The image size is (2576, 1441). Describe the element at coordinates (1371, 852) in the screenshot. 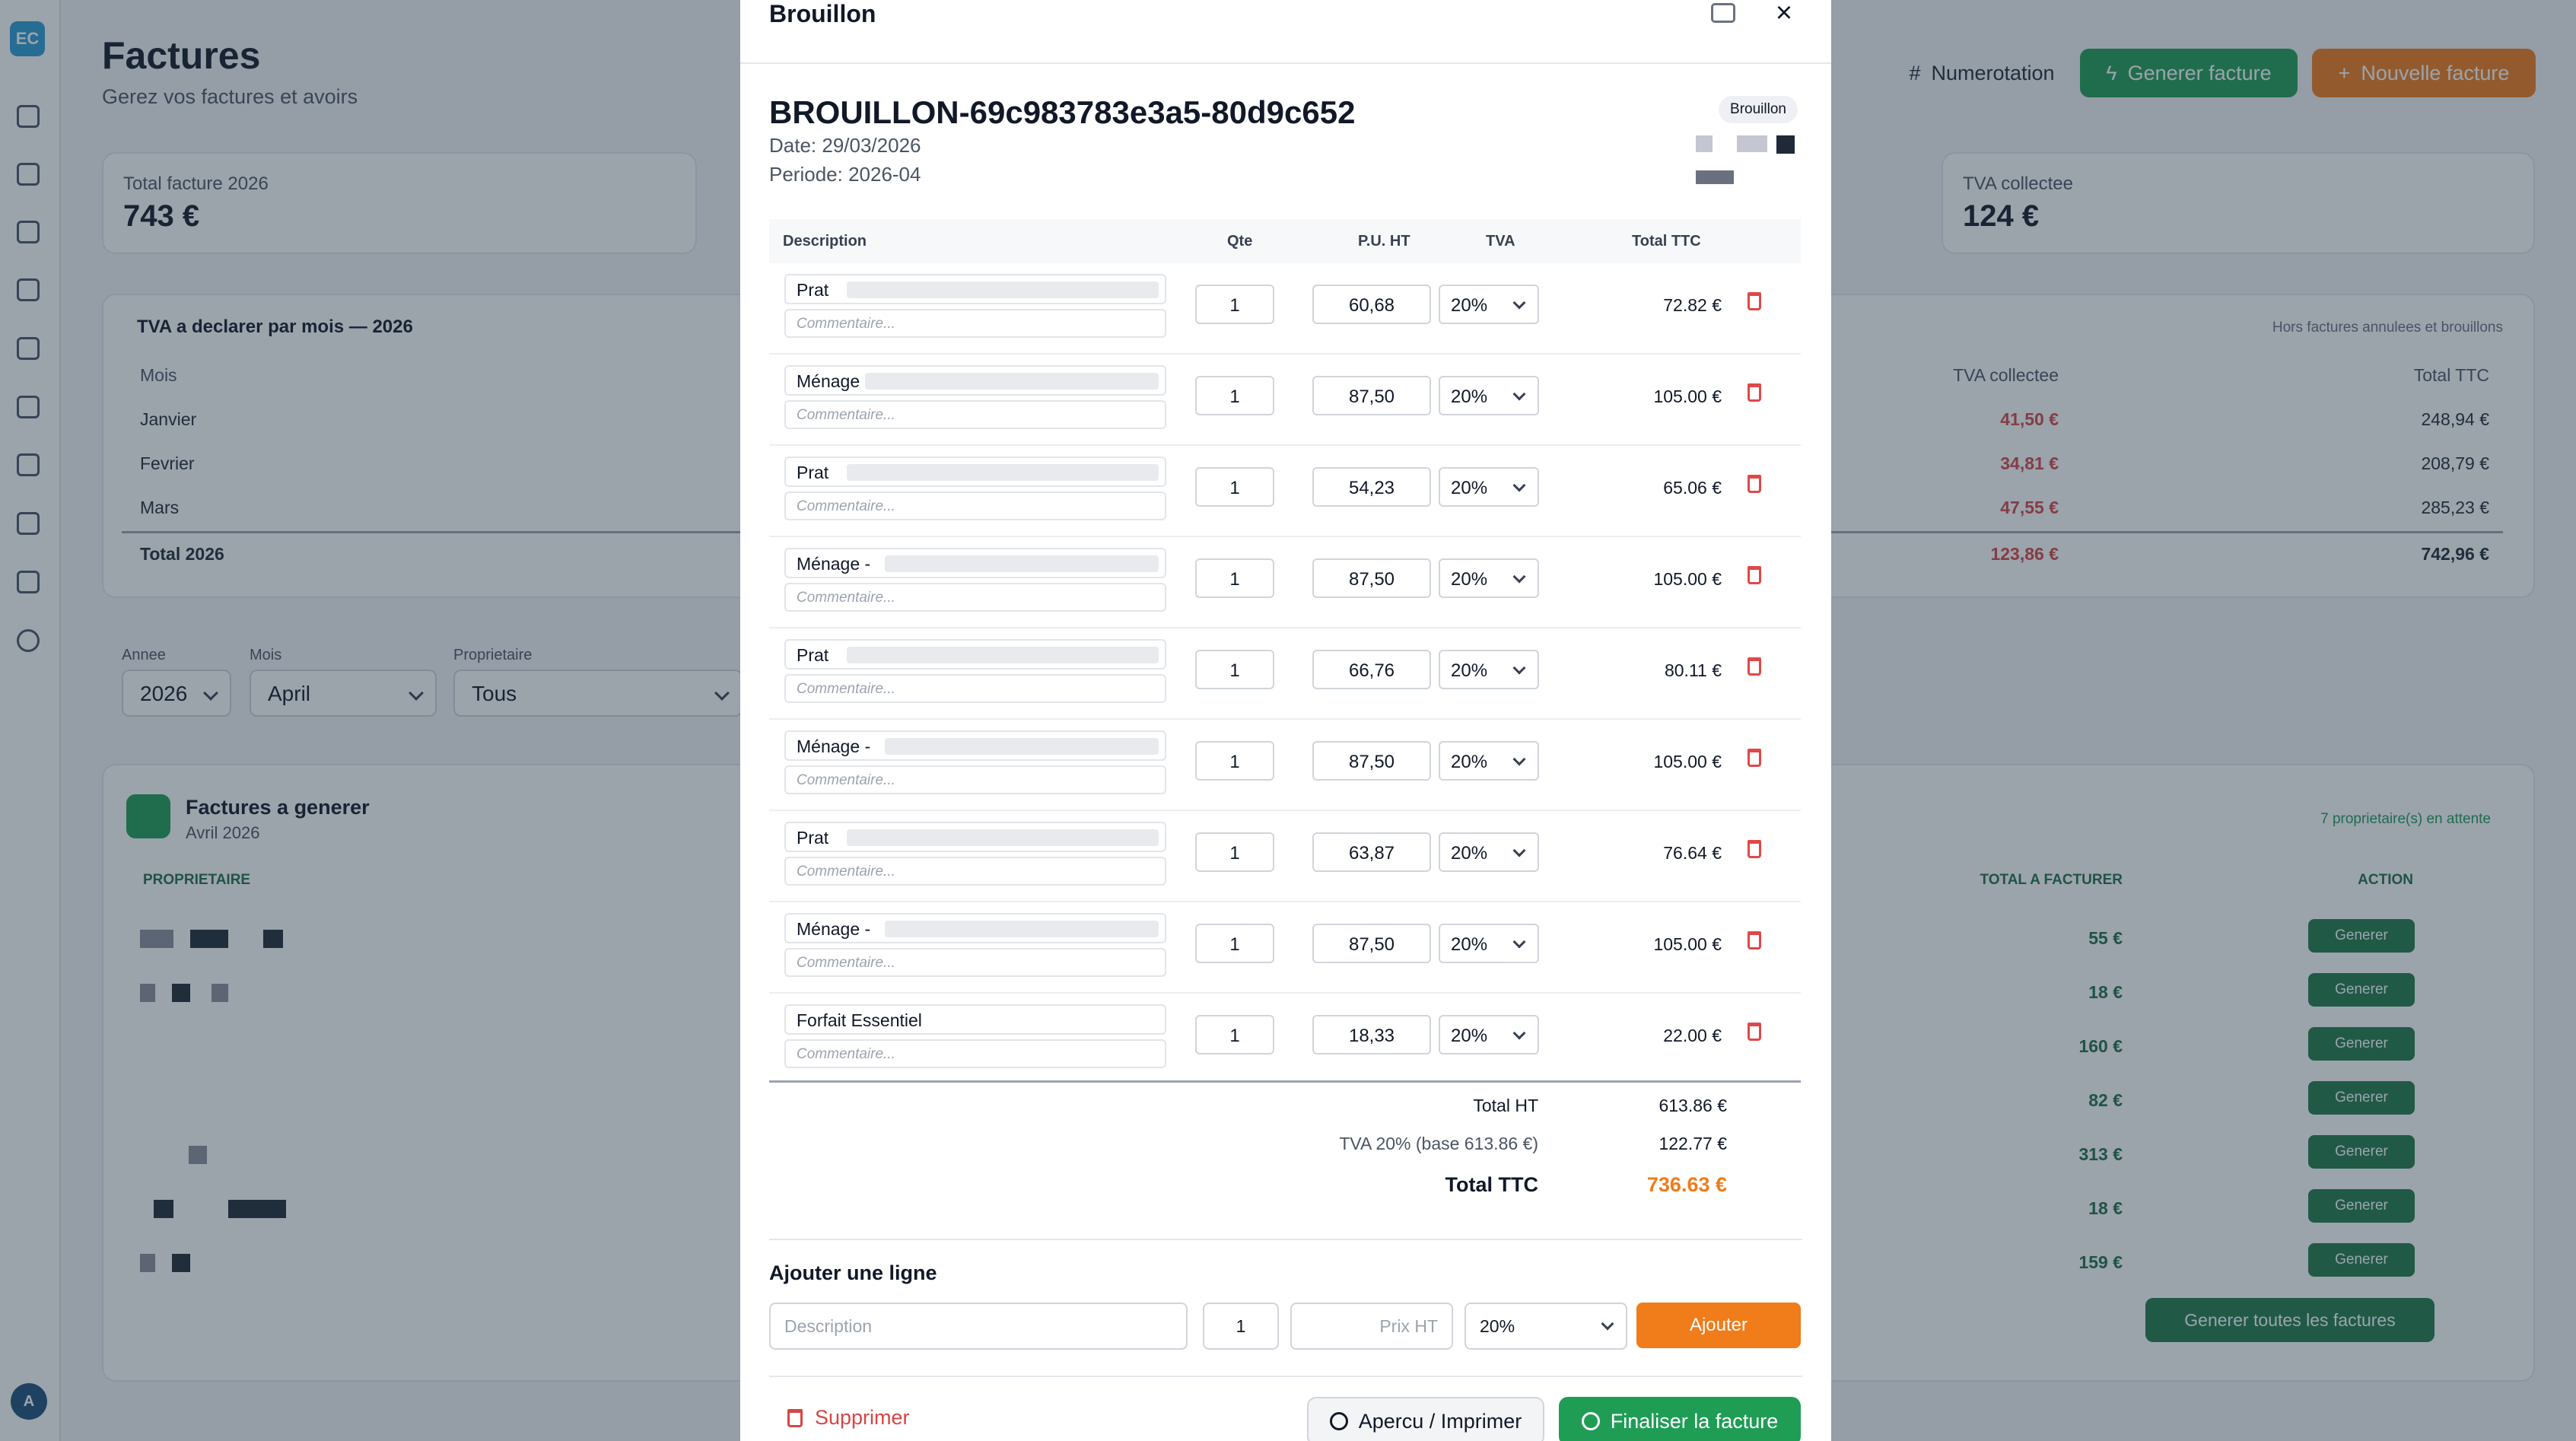

I see `line-price-input: 63,87` at that location.